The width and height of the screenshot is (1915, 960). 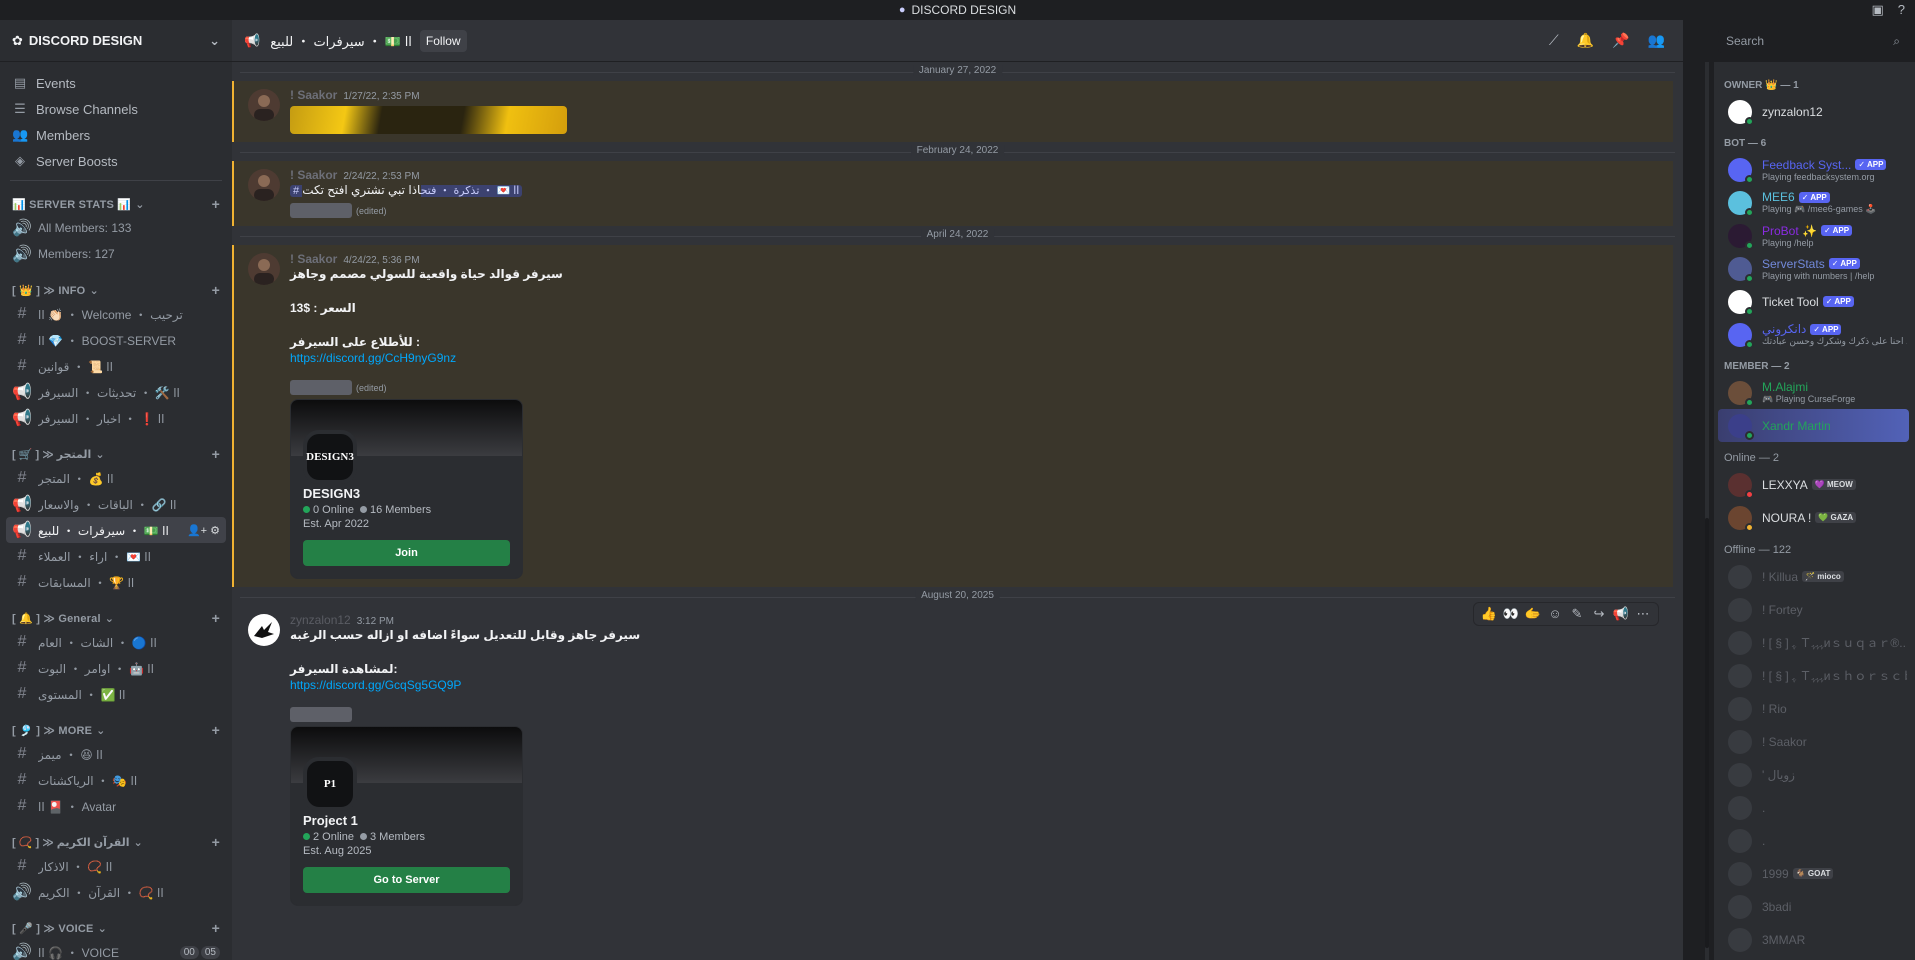 What do you see at coordinates (116, 928) in the screenshot?
I see `category-header: [ 🎤 ] ≫ VOICE ⌄ +` at bounding box center [116, 928].